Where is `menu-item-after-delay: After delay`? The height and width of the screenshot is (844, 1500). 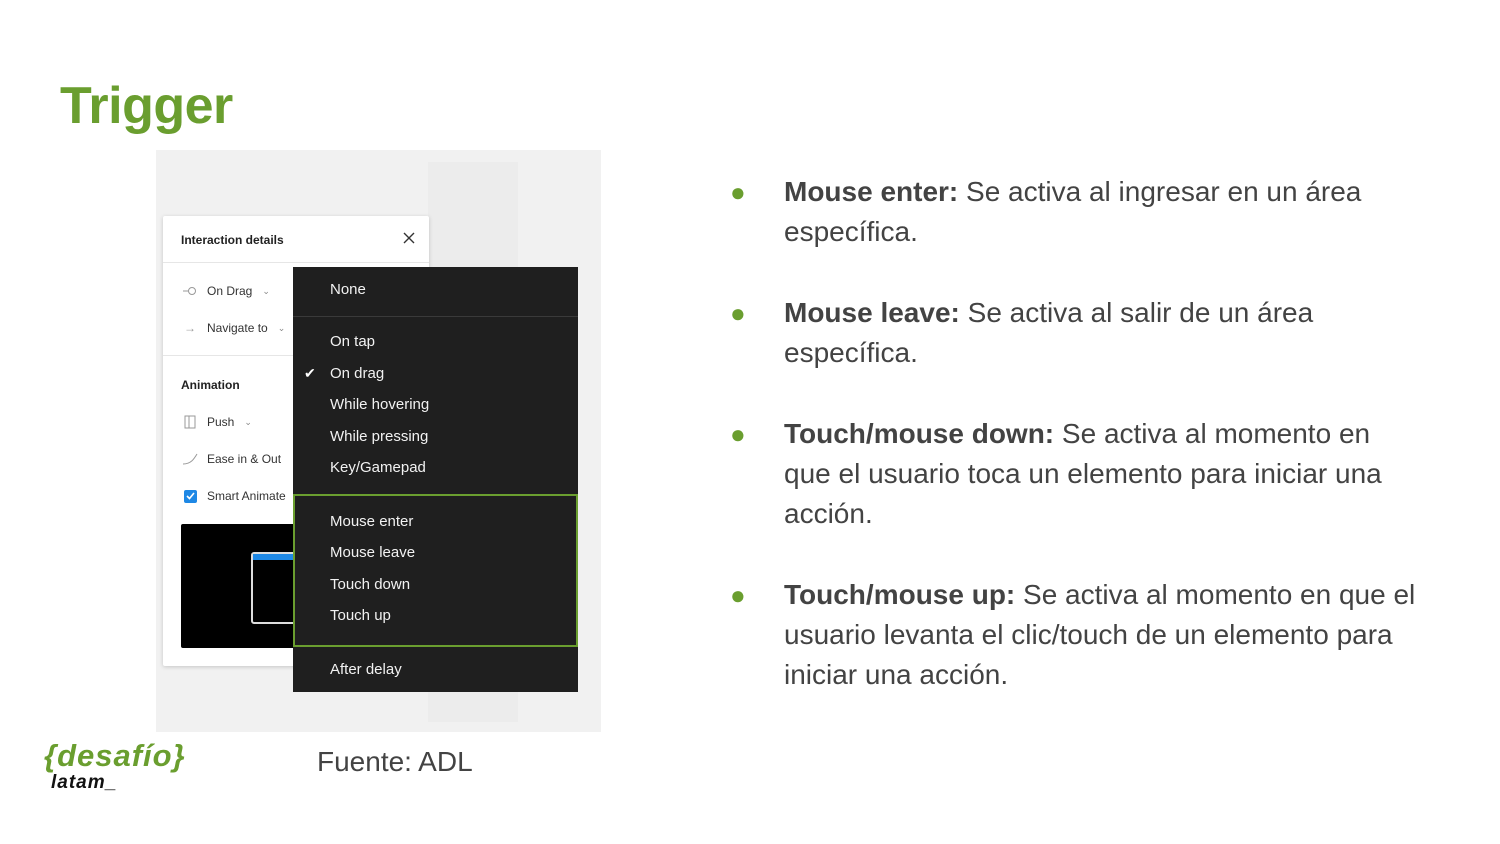 menu-item-after-delay: After delay is located at coordinates (366, 669).